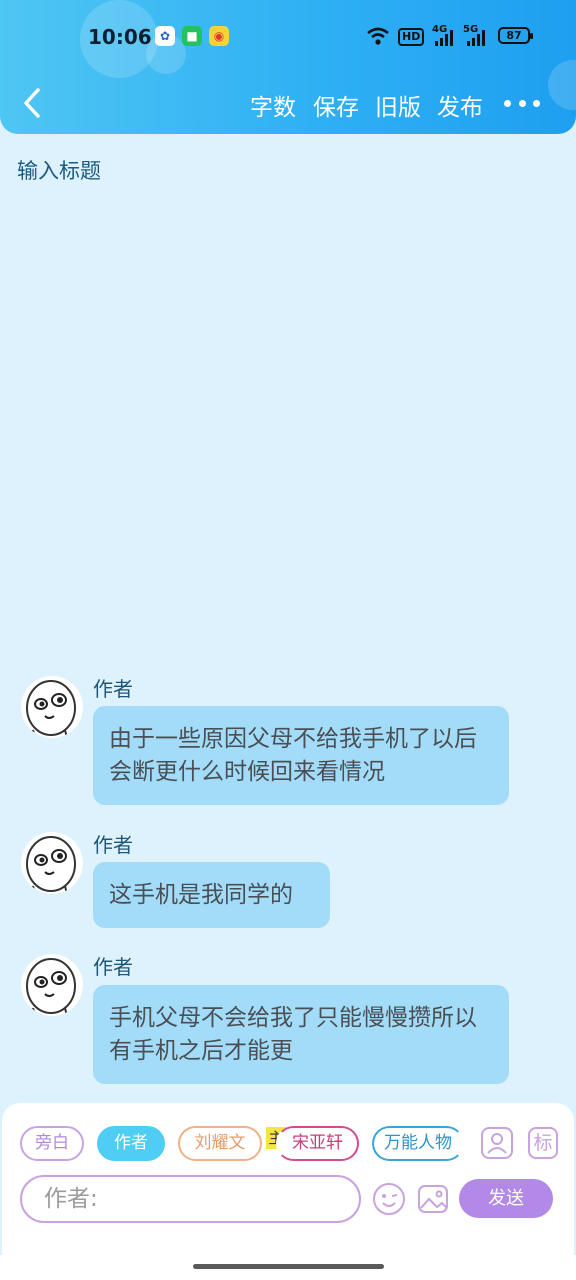 The width and height of the screenshot is (576, 1280). What do you see at coordinates (59, 170) in the screenshot?
I see `title-input: 输入标题` at bounding box center [59, 170].